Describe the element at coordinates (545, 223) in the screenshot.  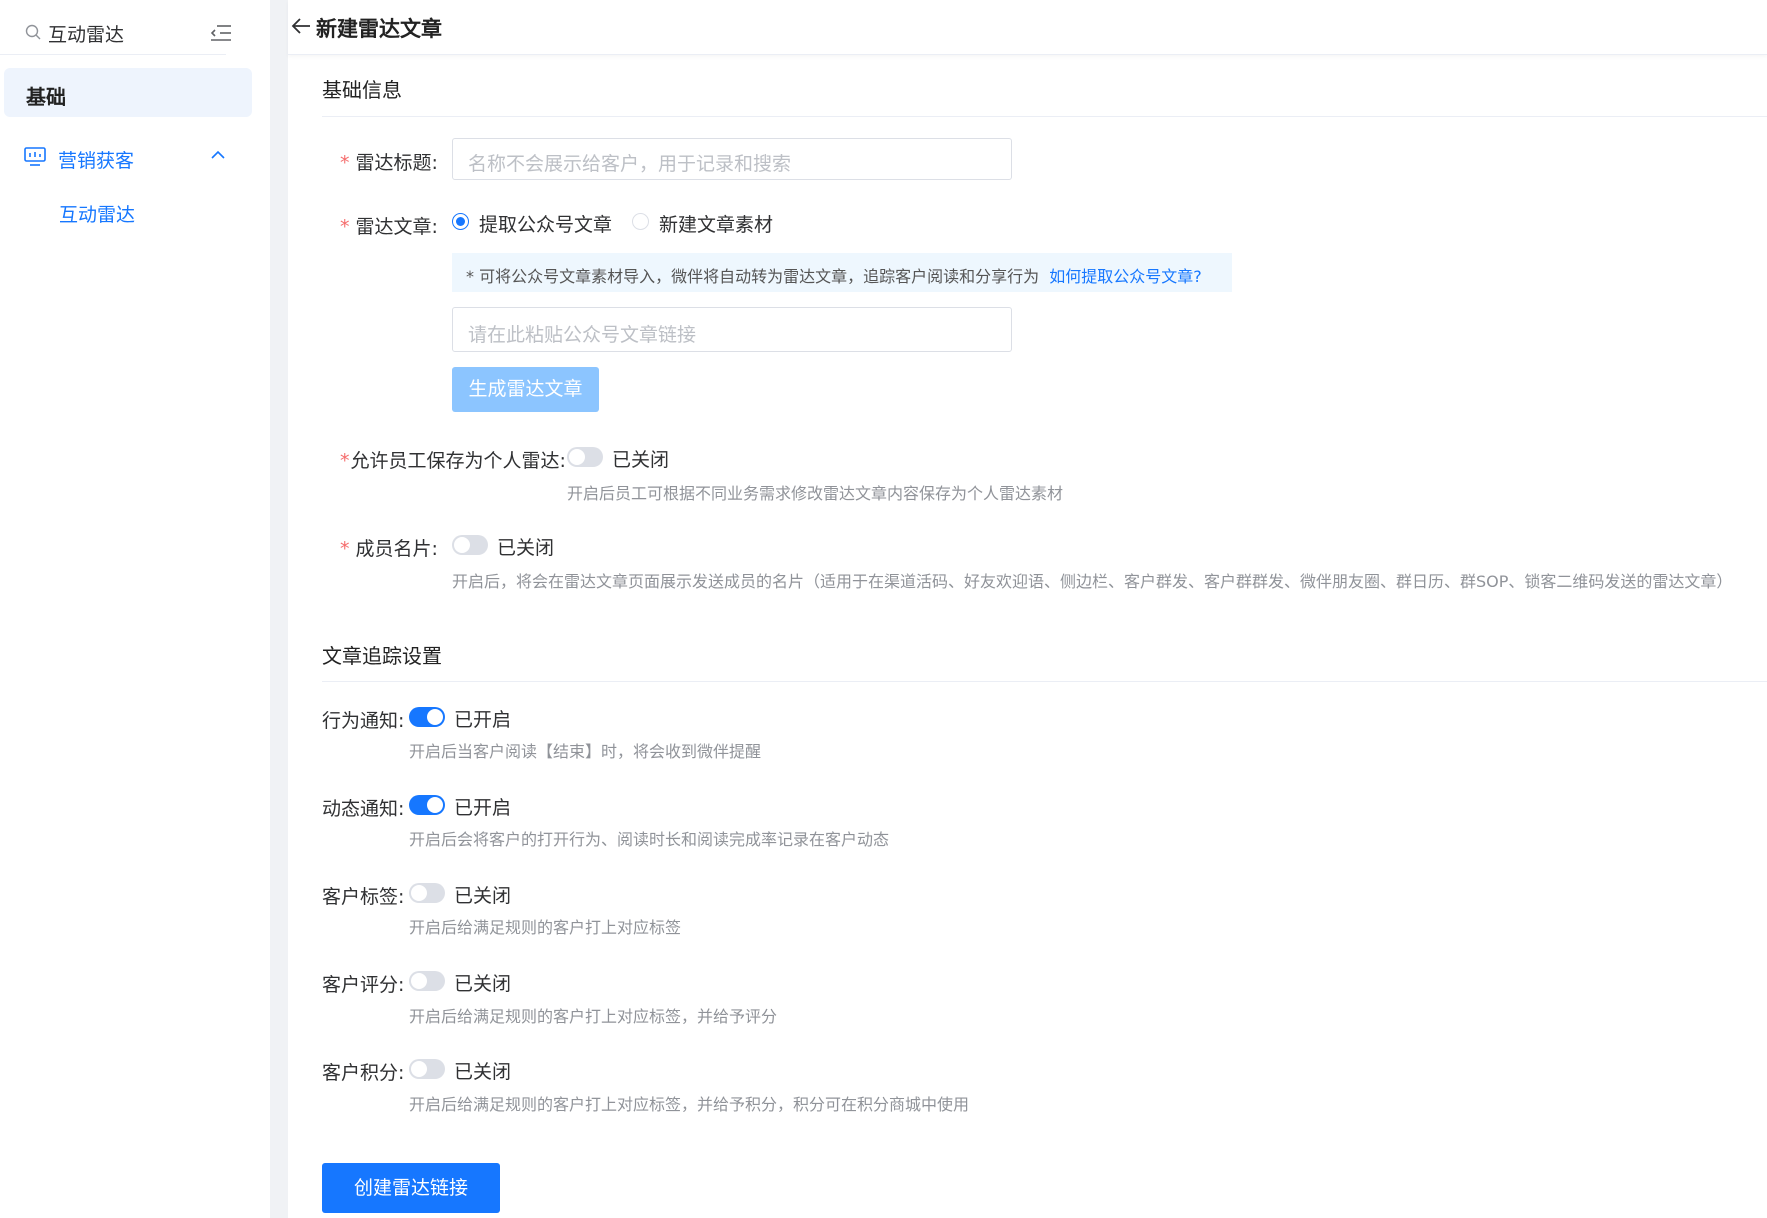
I see `radio-extract-label: 提取公众号文章` at that location.